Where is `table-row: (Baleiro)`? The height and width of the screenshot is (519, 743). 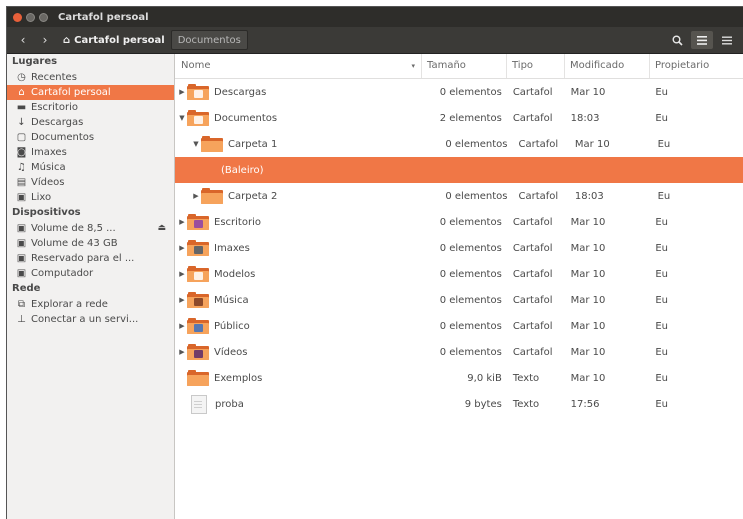
table-row: (Baleiro) is located at coordinates (459, 170).